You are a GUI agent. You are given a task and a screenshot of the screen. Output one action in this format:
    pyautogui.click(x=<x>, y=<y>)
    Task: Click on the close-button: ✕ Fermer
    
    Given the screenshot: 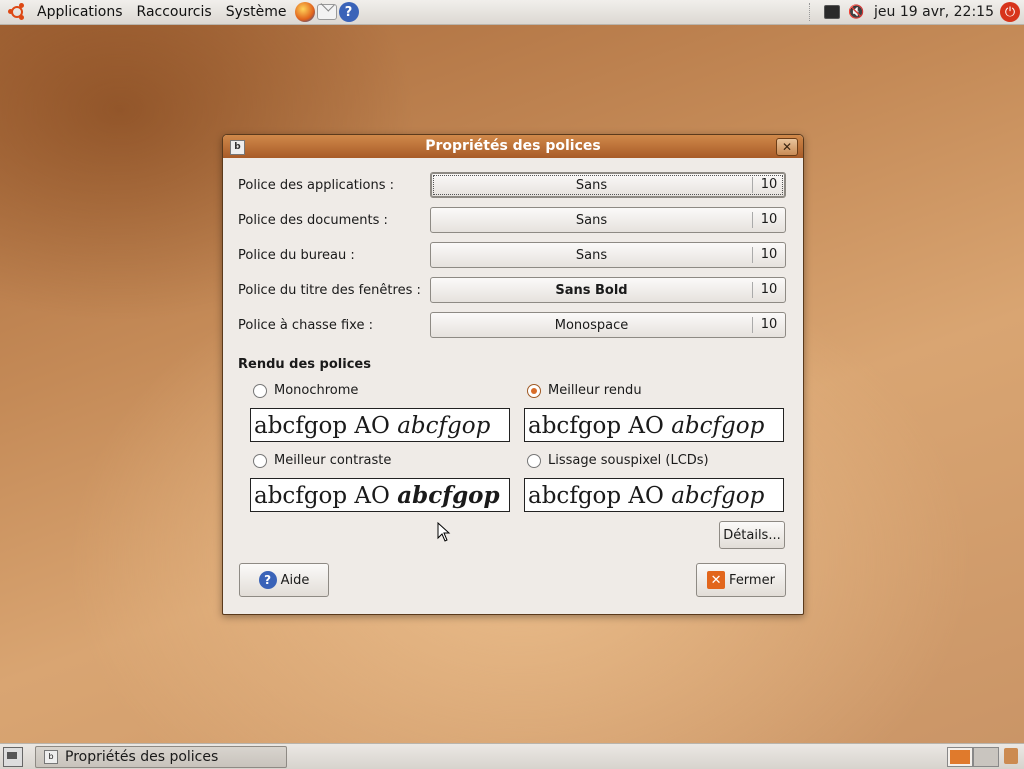 What is the action you would take?
    pyautogui.click(x=741, y=580)
    